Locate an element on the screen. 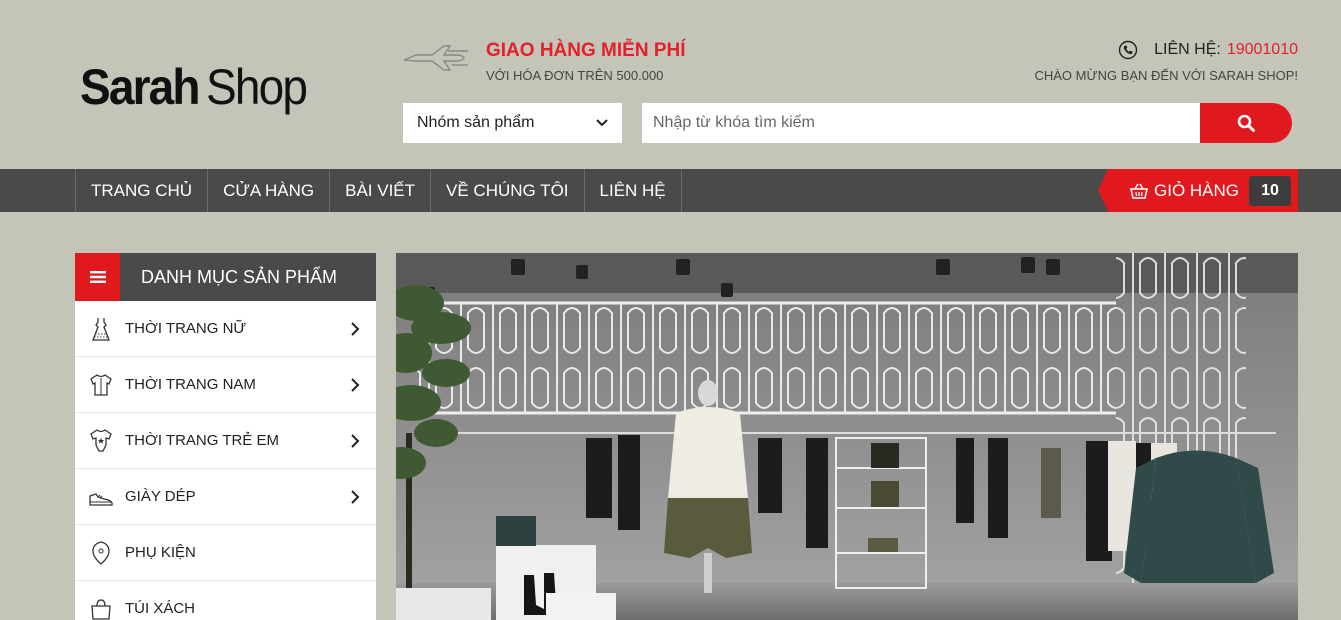 The width and height of the screenshot is (1341, 620). cart-button: GIỎ HÀNG 10 is located at coordinates (1198, 190).